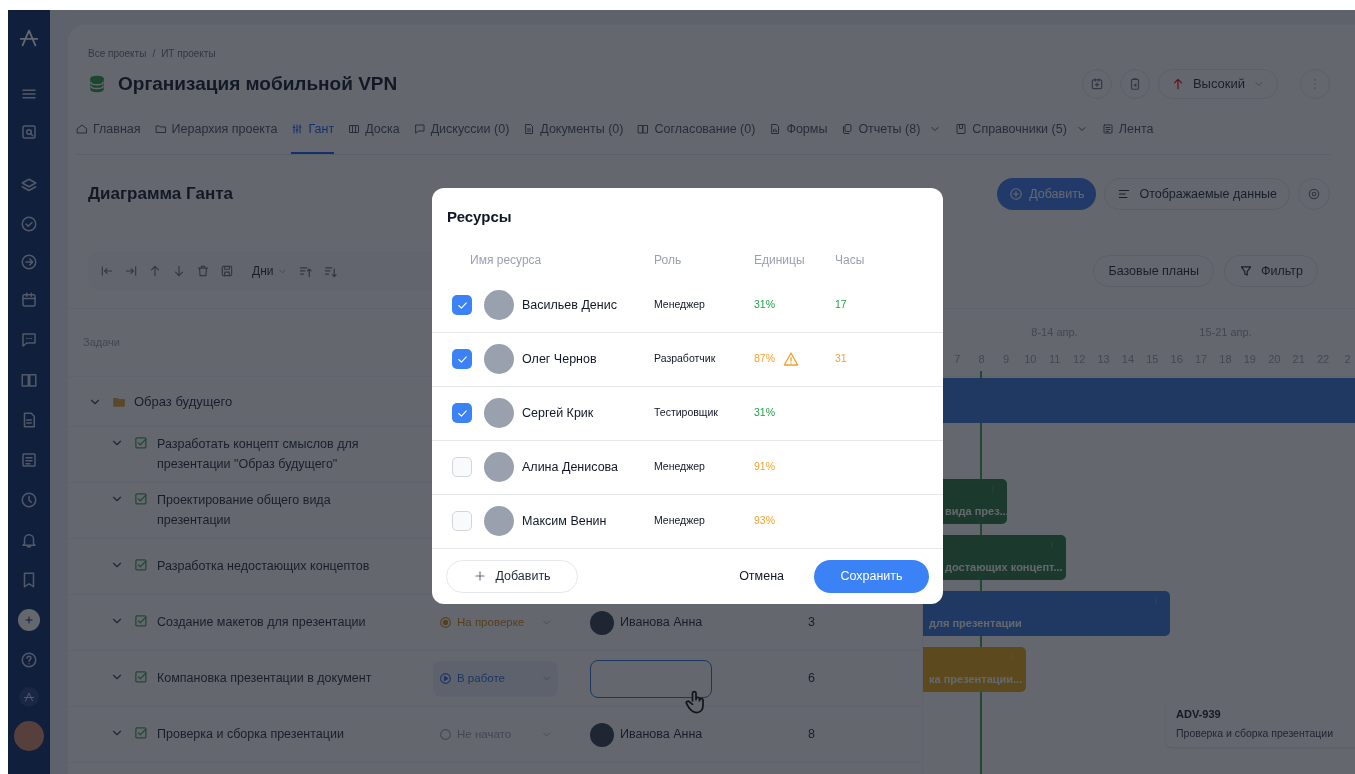 This screenshot has height=774, width=1355. Describe the element at coordinates (160, 194) in the screenshot. I see `section-title: Диаграмма Ганта` at that location.